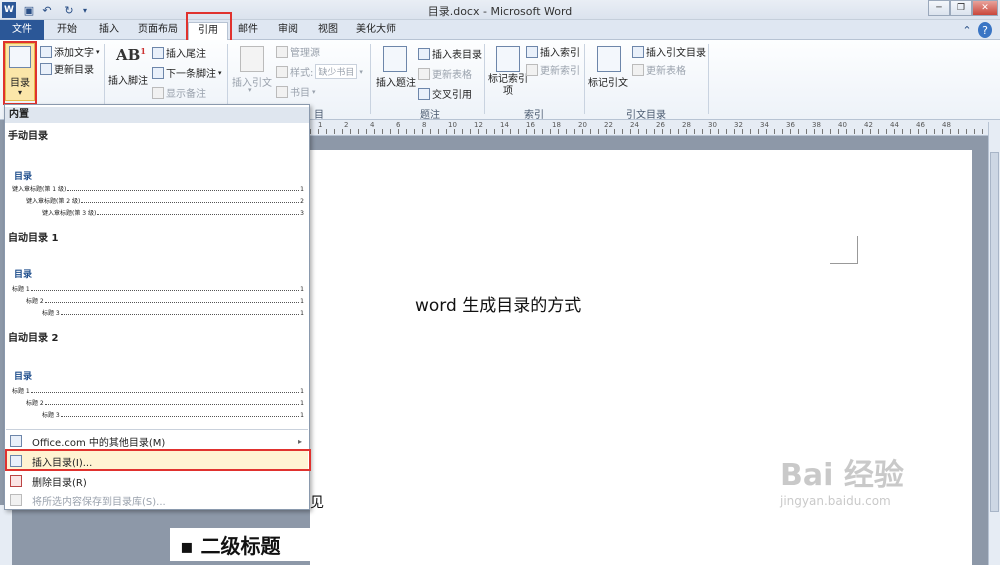 The width and height of the screenshot is (1000, 565). Describe the element at coordinates (961, 8) in the screenshot. I see `maximize-icon: ❐` at that location.